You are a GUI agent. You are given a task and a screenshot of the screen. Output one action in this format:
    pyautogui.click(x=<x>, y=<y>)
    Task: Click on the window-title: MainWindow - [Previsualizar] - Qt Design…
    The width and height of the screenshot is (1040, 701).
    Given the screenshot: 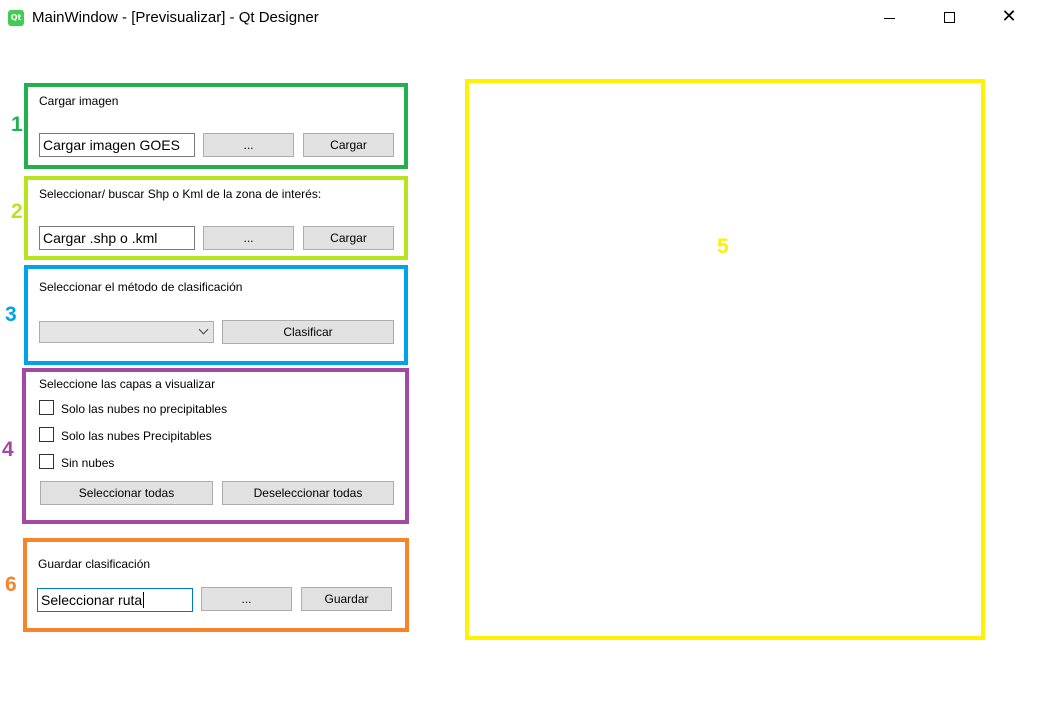 What is the action you would take?
    pyautogui.click(x=175, y=17)
    